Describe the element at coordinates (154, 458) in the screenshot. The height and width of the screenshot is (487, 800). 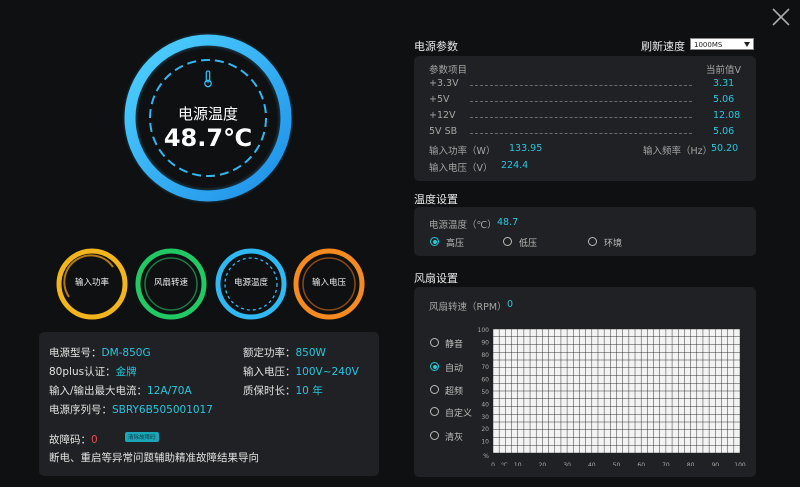
I see `fault-note: 断电、重启等异常问题辅助精准故障结果导向` at that location.